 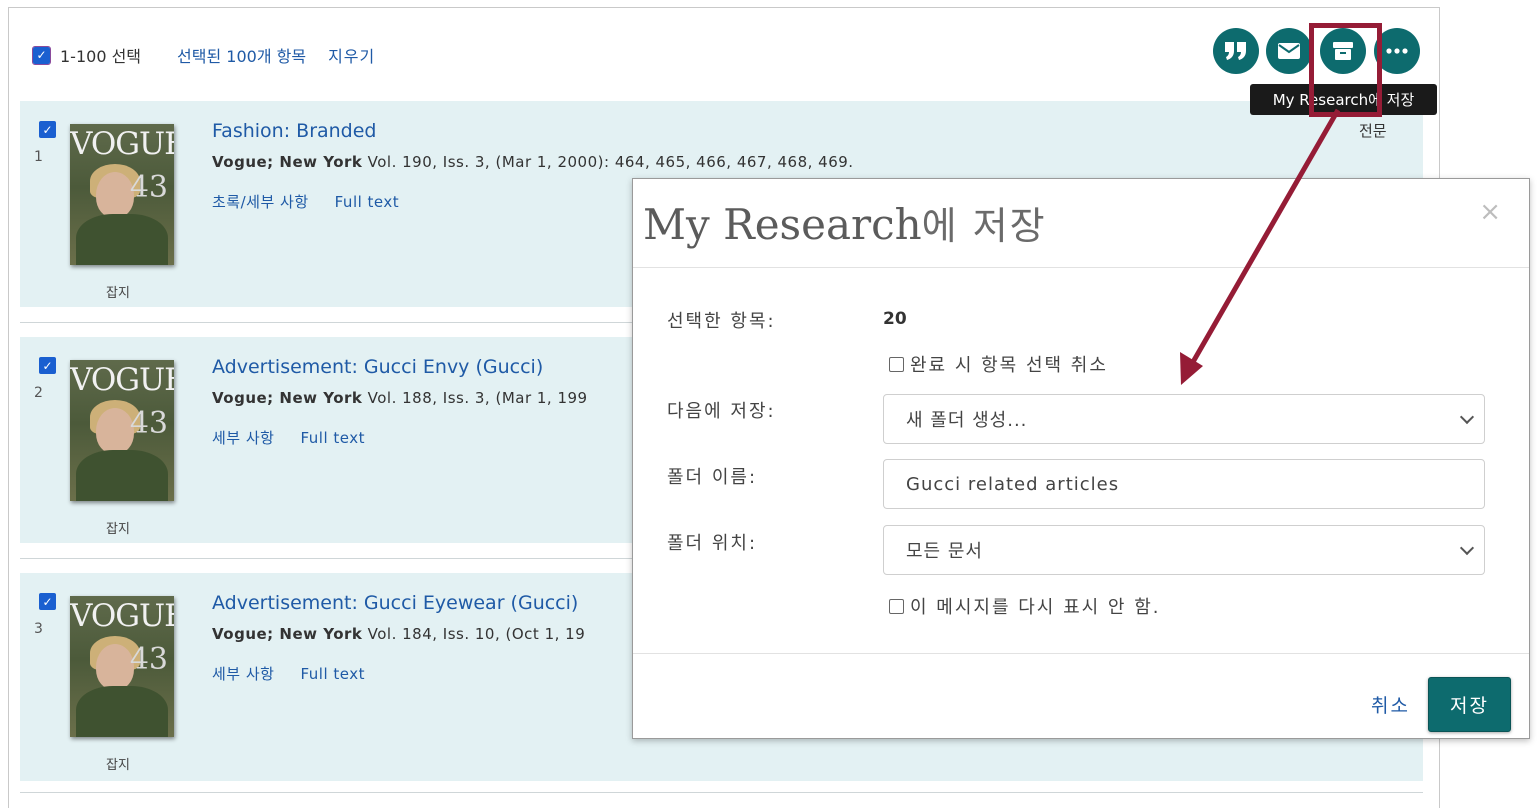 I want to click on citation-details: Vol. 188, Iss. 3, (Mar 1, 199, so click(x=477, y=398).